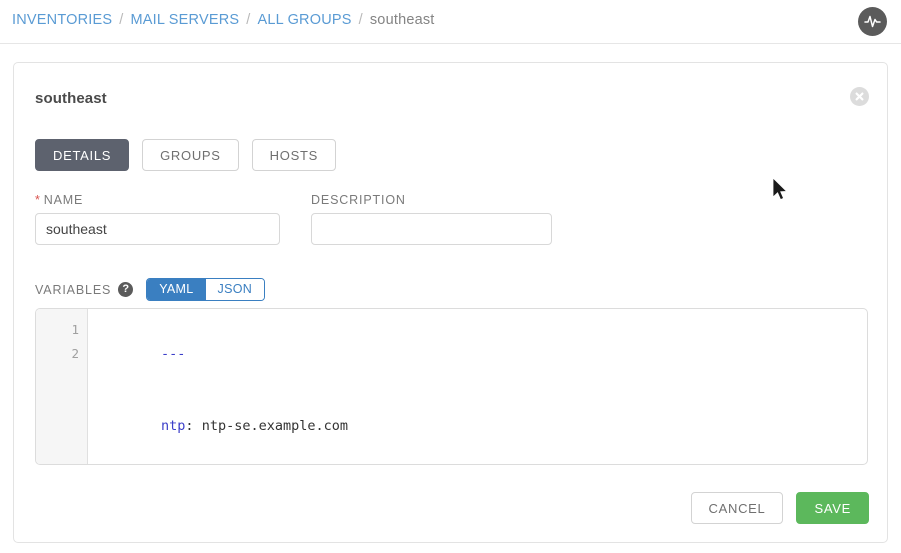  I want to click on name-field-label: * NAME, so click(59, 200).